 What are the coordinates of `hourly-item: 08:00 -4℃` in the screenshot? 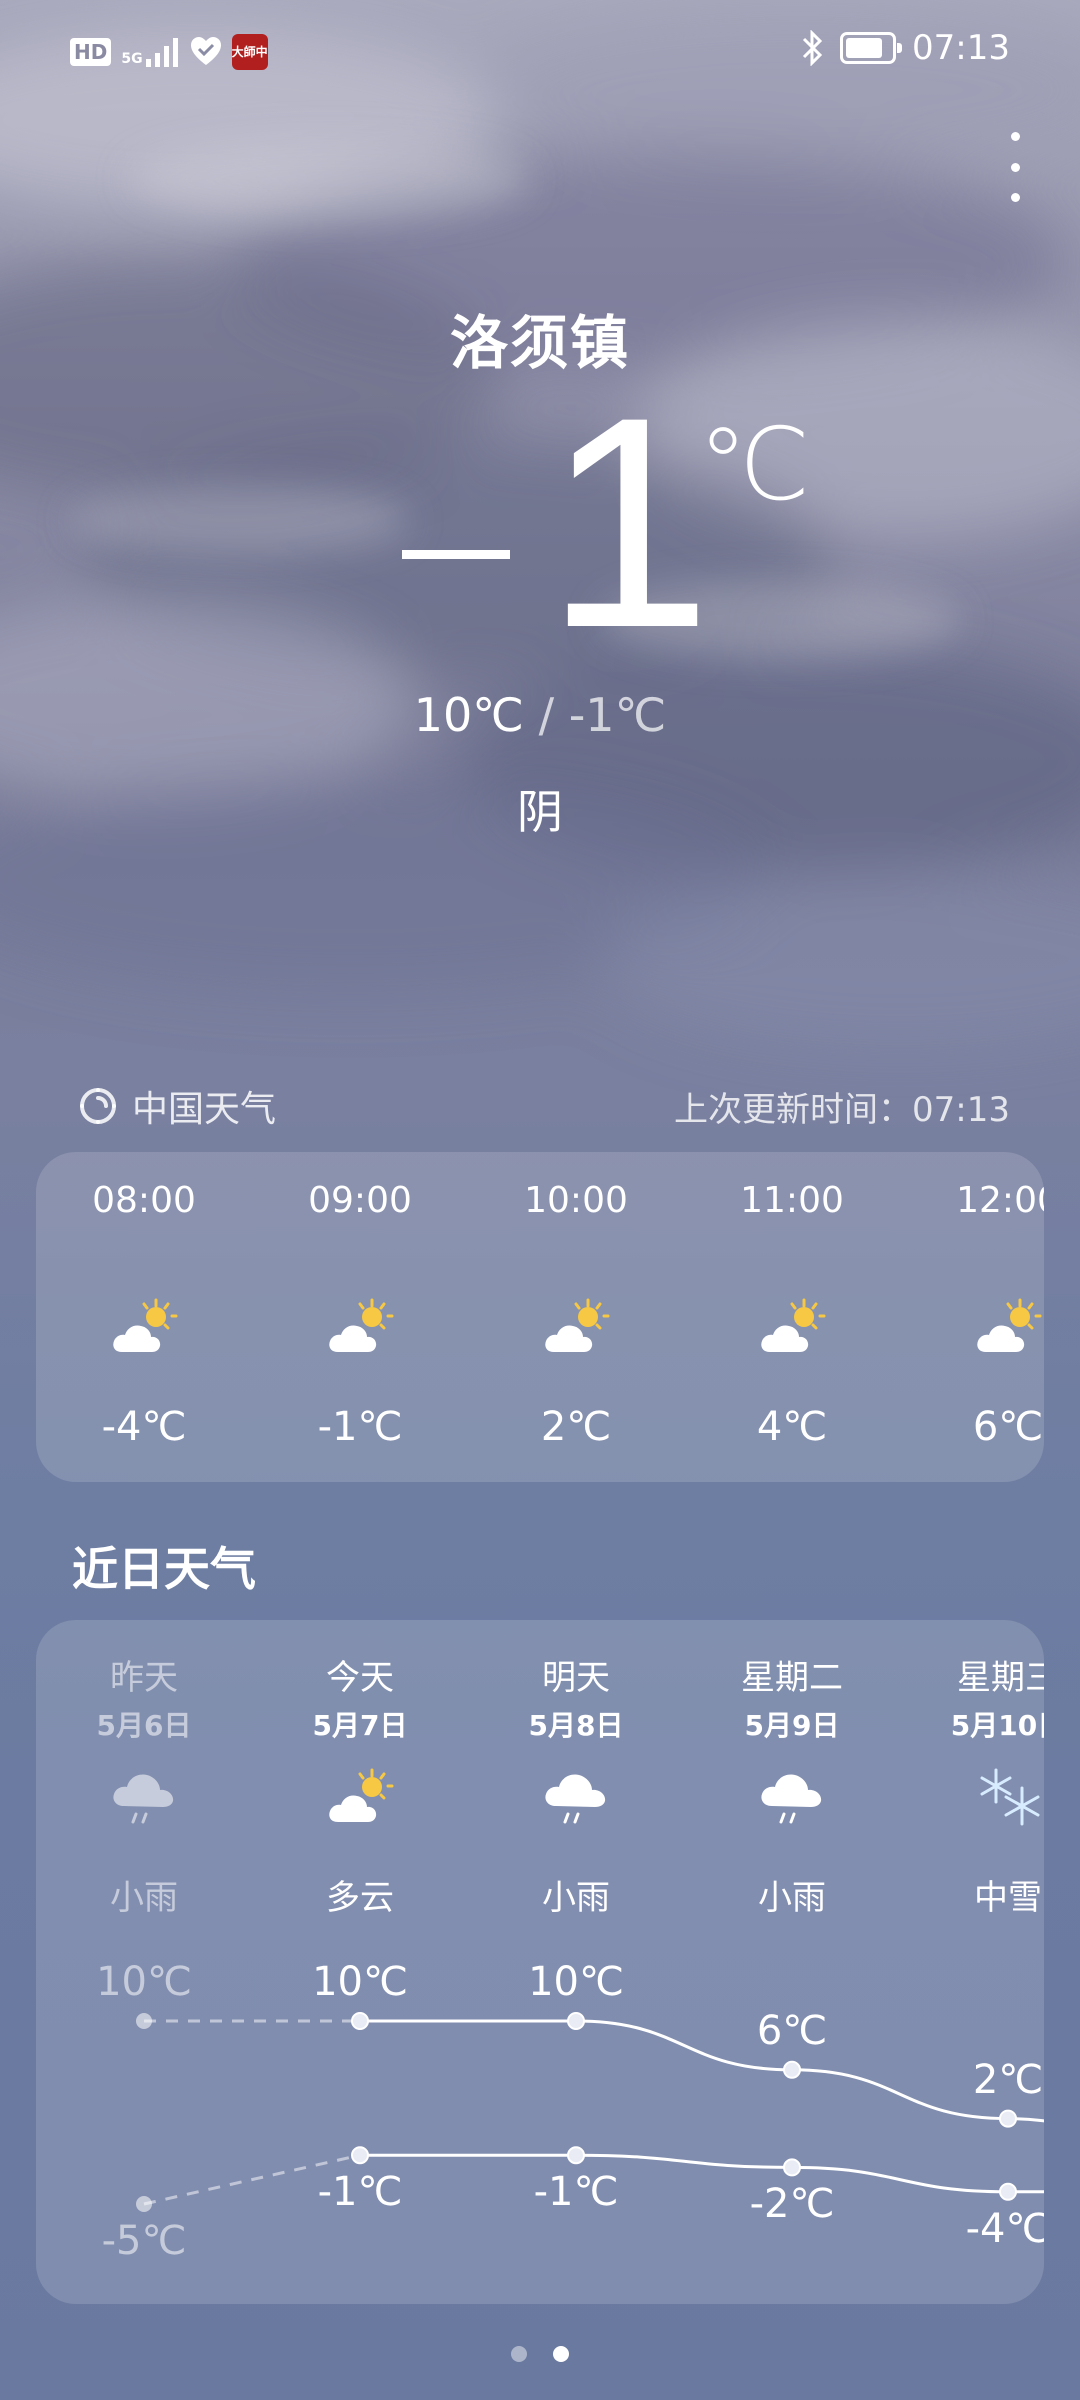 It's located at (144, 1317).